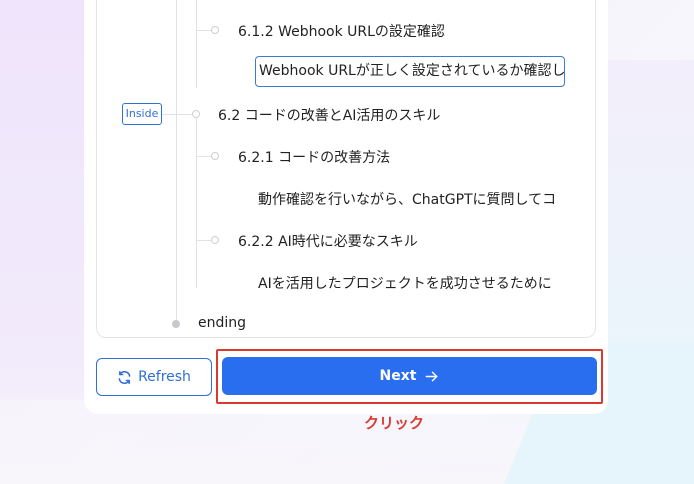 This screenshot has height=484, width=694. Describe the element at coordinates (314, 157) in the screenshot. I see `tree-node-6-2-1: 6.2.1 コードの改善方法` at that location.